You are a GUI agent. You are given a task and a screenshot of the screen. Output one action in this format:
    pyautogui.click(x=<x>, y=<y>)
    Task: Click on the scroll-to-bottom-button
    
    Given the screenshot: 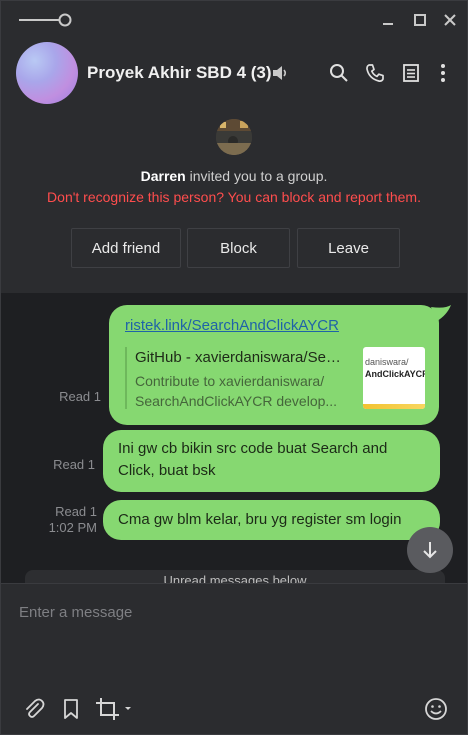 What is the action you would take?
    pyautogui.click(x=430, y=550)
    